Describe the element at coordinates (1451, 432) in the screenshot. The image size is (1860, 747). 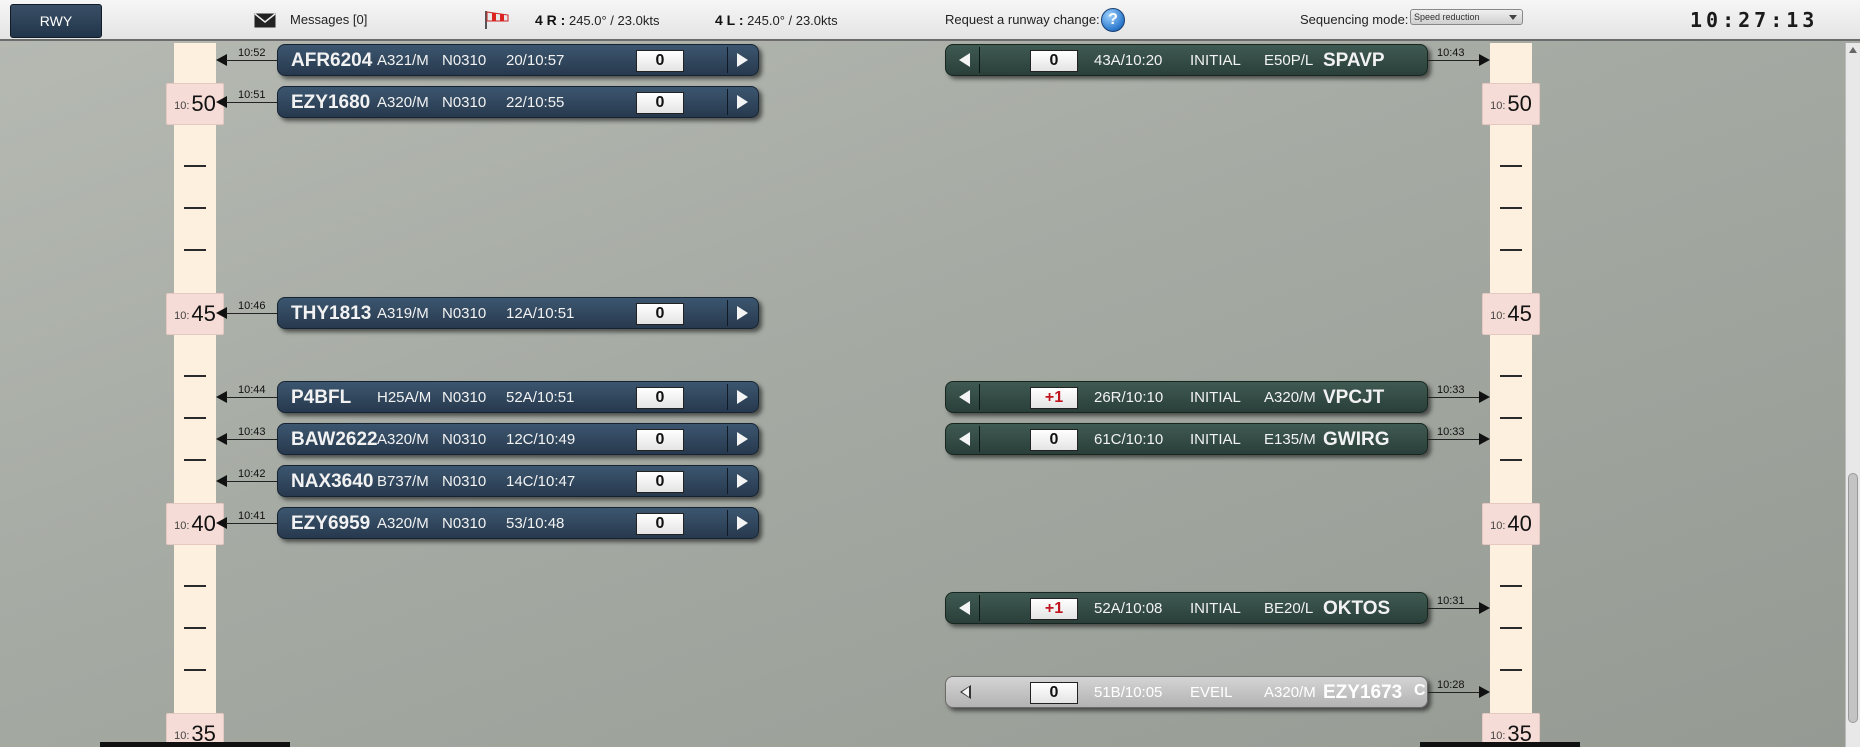
I see `departure-time-label: 10:33` at that location.